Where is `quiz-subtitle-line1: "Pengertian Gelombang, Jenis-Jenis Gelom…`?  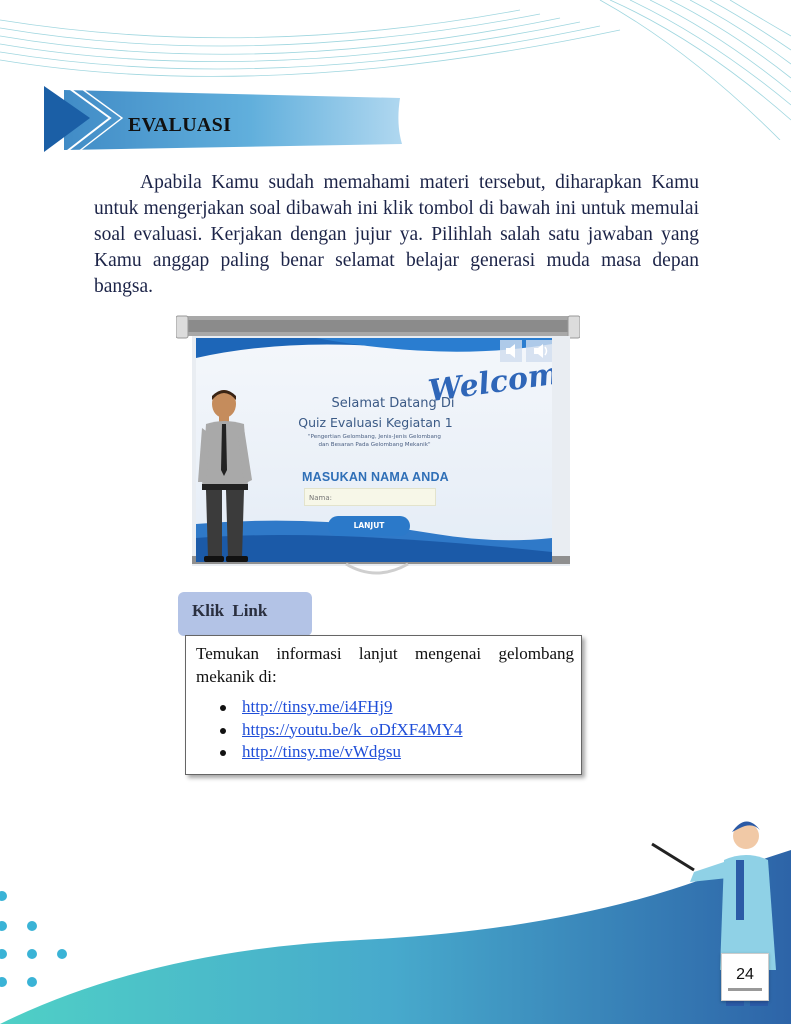
quiz-subtitle-line1: "Pengertian Gelombang, Jenis-Jenis Gelom… is located at coordinates (374, 437).